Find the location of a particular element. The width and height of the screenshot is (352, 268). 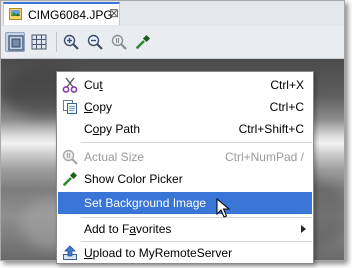

submenu-arrow-icon is located at coordinates (303, 229).